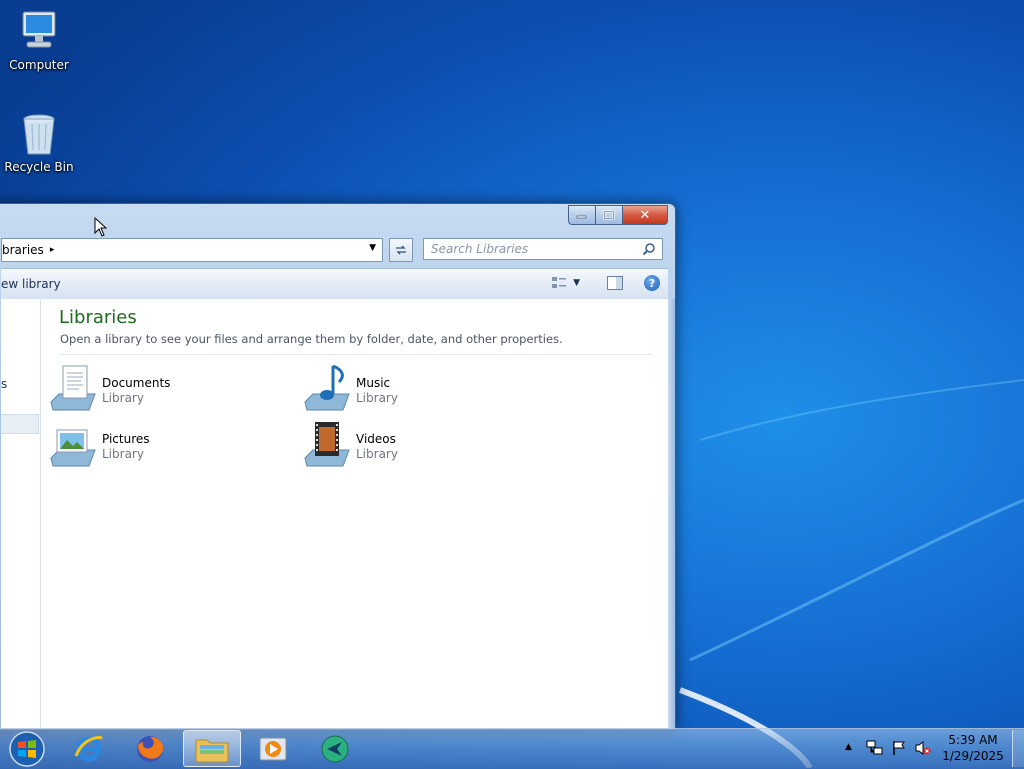  What do you see at coordinates (31, 284) in the screenshot?
I see `new-library-button: ew library` at bounding box center [31, 284].